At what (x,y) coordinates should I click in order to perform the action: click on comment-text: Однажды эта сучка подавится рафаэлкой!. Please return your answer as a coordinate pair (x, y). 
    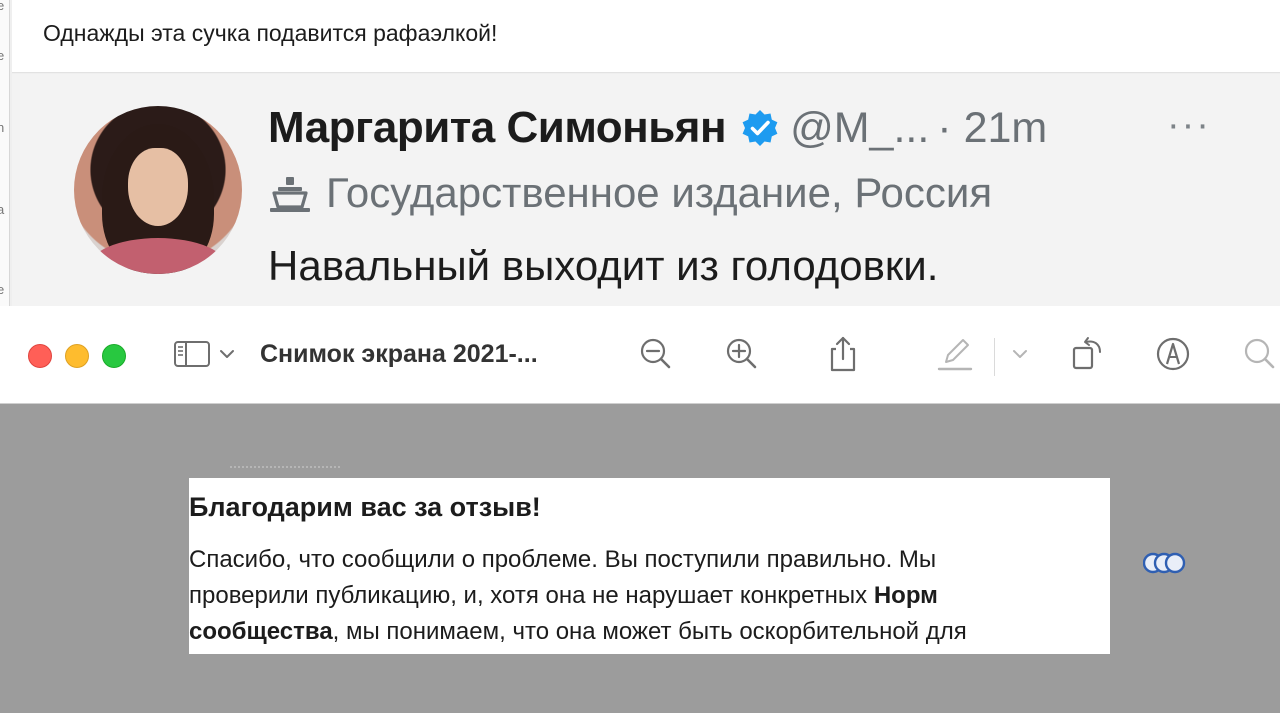
    Looking at the image, I should click on (270, 33).